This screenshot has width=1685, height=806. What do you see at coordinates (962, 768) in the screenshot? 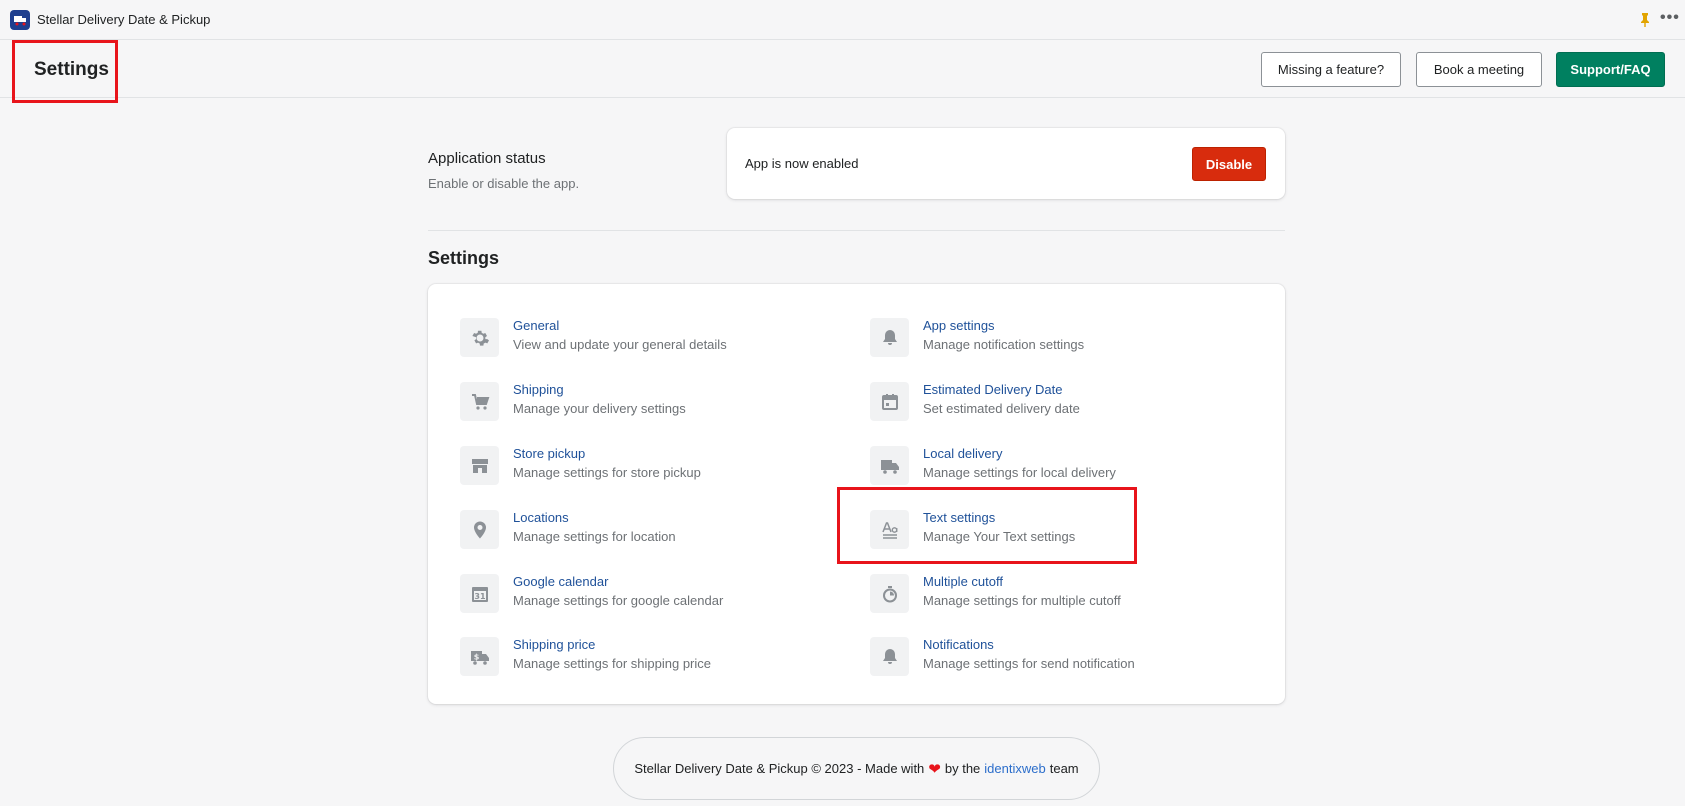
I see `footer-by: by the` at bounding box center [962, 768].